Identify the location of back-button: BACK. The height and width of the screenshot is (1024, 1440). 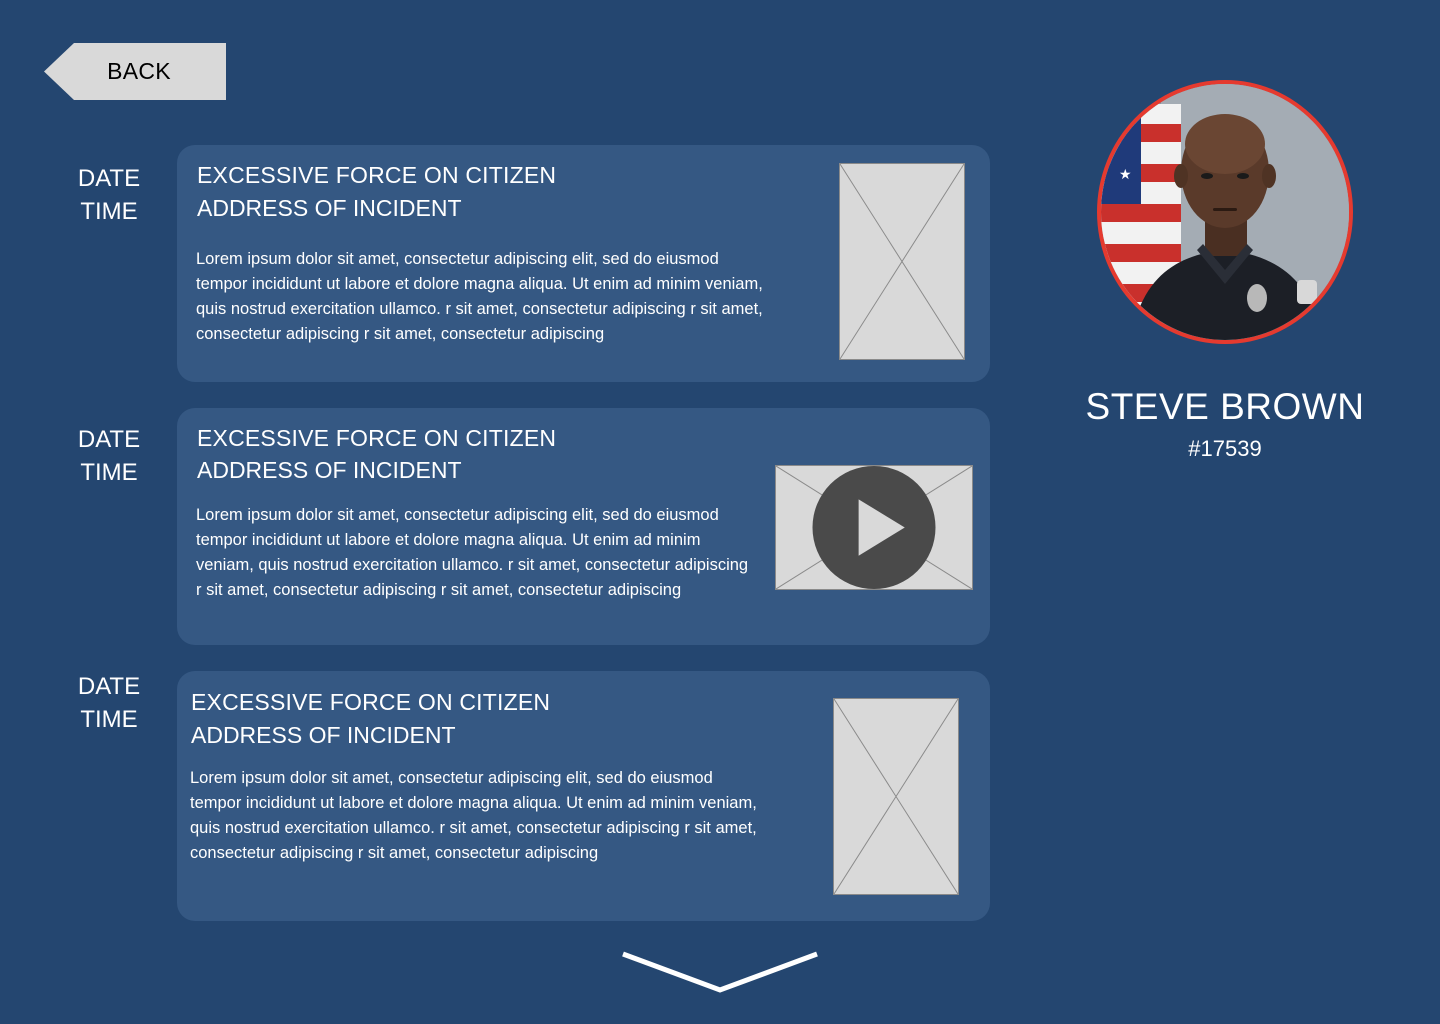
(135, 71).